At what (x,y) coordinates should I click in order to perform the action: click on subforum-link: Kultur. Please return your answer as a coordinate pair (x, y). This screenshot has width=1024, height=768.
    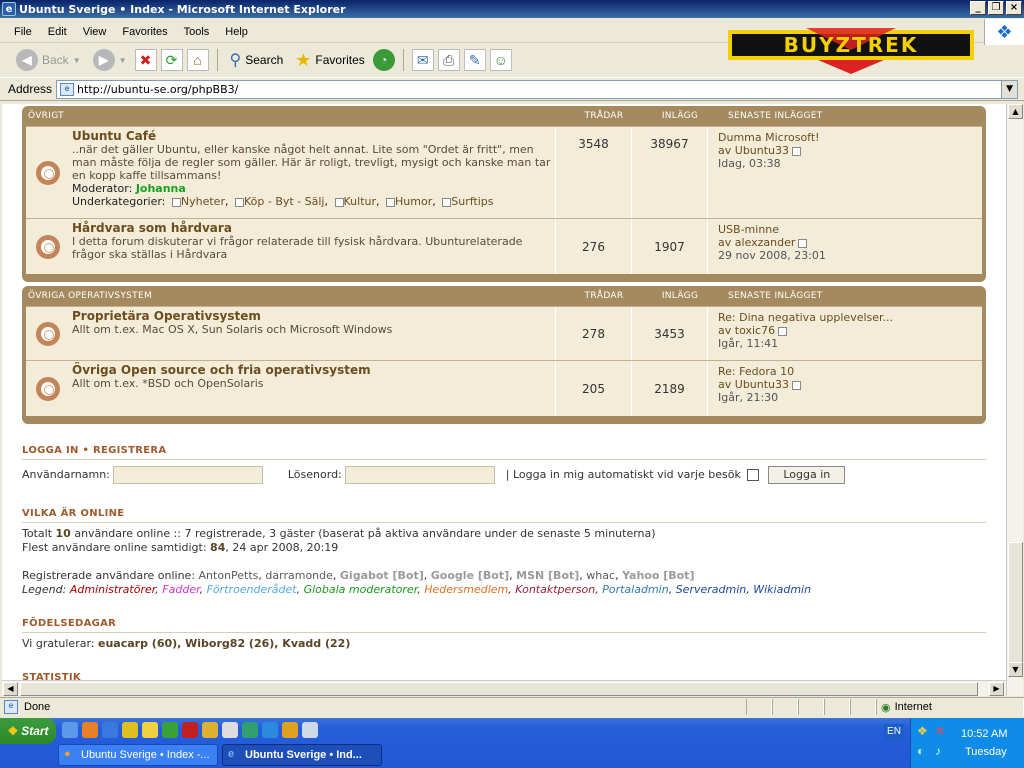
    Looking at the image, I should click on (360, 201).